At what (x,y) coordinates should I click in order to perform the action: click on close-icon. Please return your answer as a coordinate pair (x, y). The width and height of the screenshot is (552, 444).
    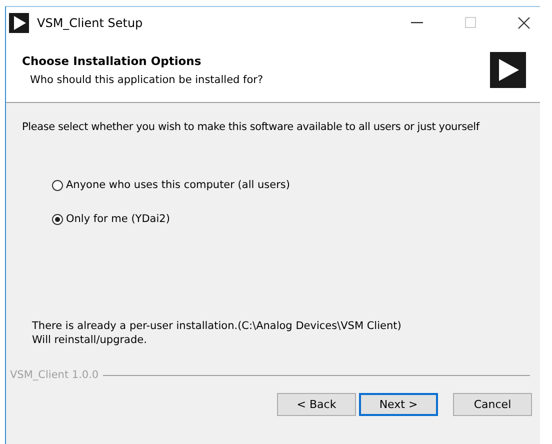
    Looking at the image, I should click on (524, 22).